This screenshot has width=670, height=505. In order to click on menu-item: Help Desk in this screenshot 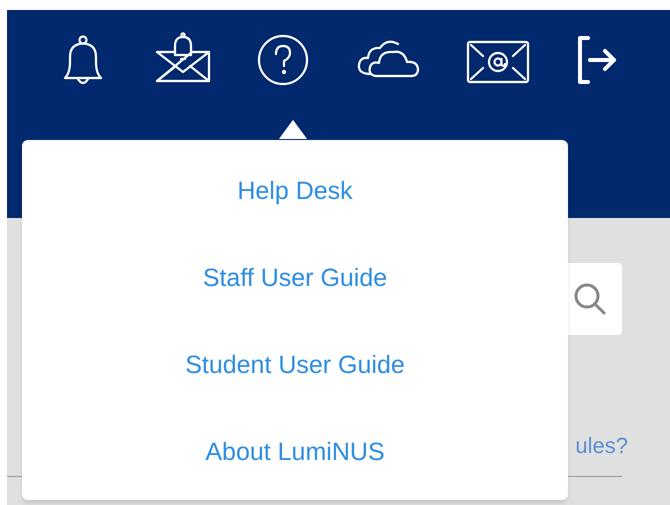, I will do `click(295, 191)`.